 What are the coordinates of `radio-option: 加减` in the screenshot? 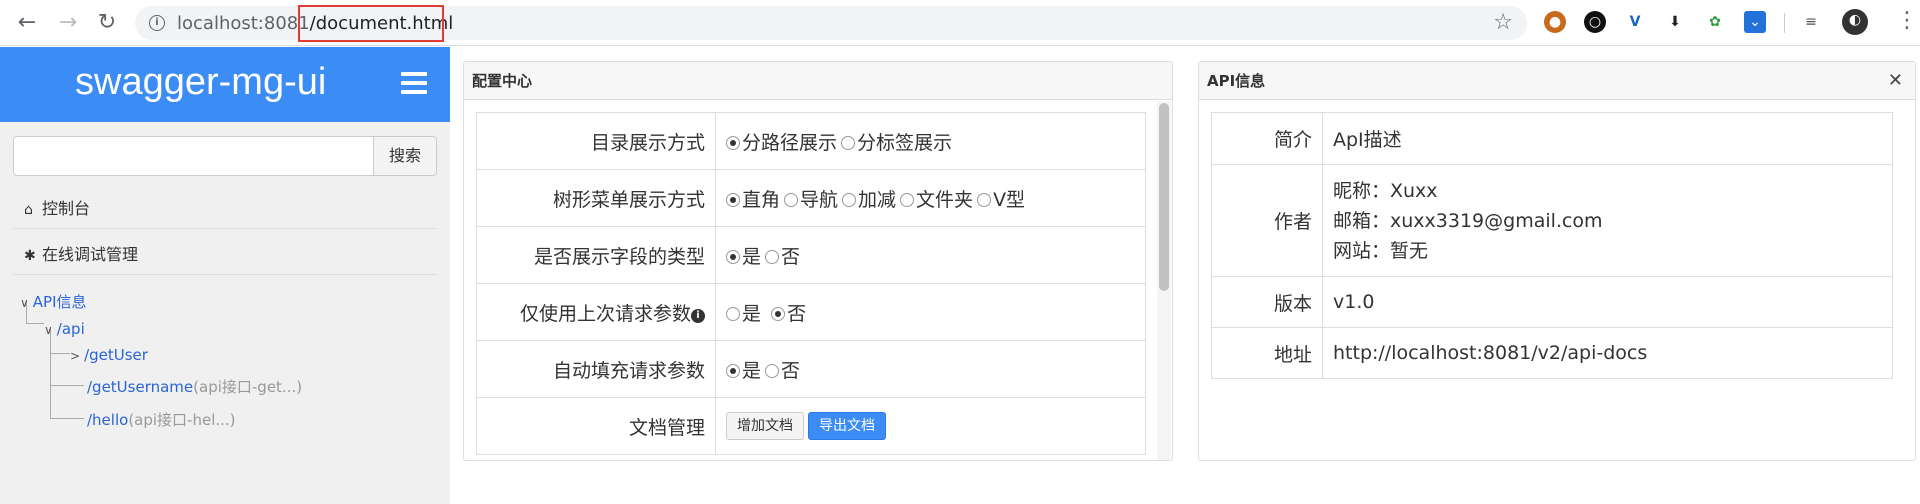 It's located at (869, 200).